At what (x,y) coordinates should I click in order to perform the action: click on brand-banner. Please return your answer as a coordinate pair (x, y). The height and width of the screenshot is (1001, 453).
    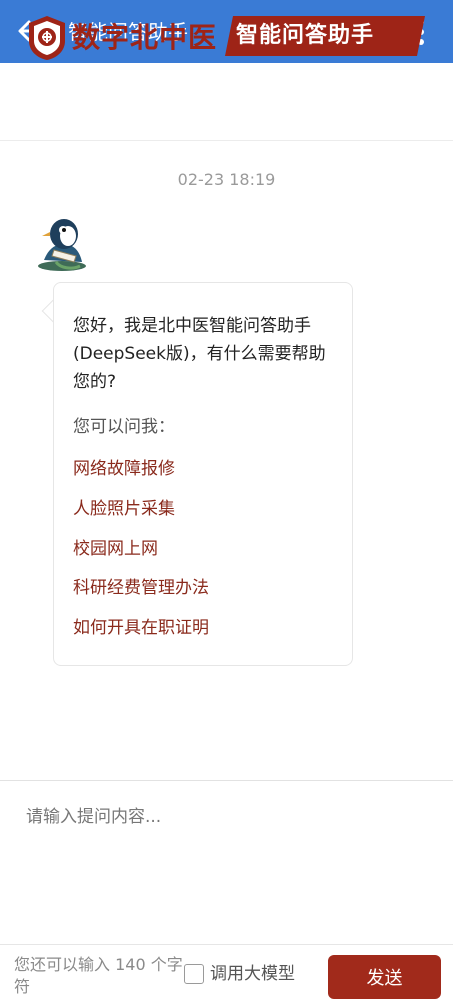
    Looking at the image, I should click on (226, 102).